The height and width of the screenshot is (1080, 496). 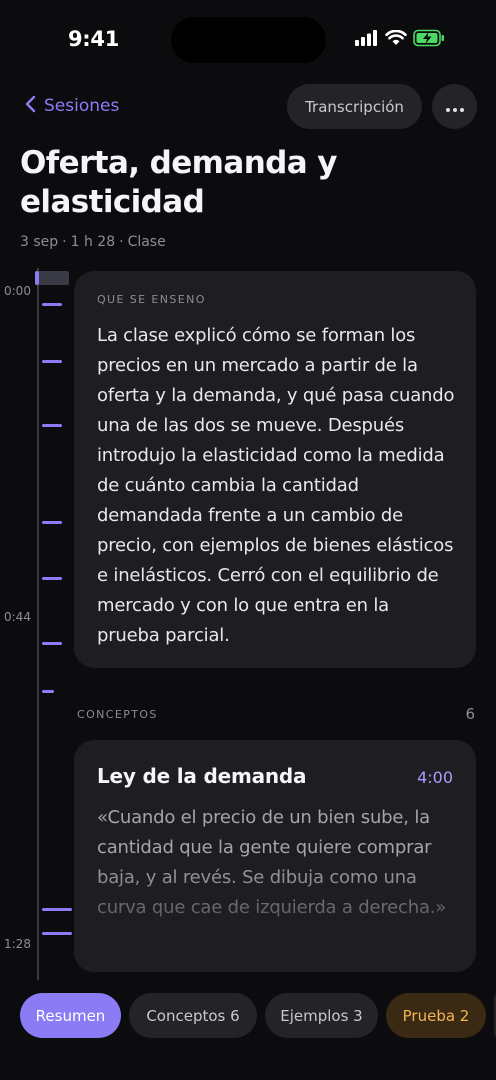 I want to click on concept-title: Ley de la demanda, so click(x=202, y=776).